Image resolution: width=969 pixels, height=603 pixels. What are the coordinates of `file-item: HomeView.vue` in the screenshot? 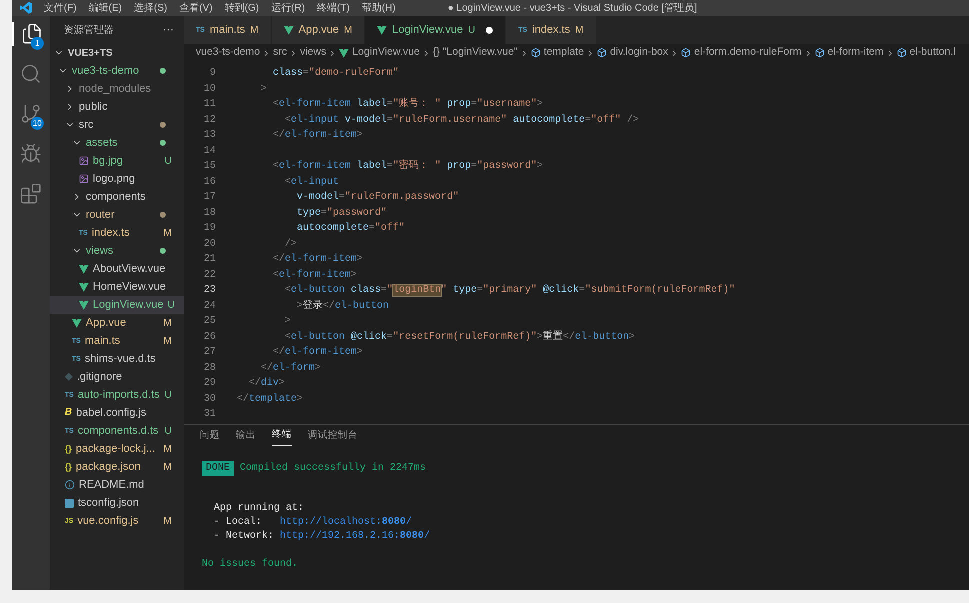 It's located at (117, 287).